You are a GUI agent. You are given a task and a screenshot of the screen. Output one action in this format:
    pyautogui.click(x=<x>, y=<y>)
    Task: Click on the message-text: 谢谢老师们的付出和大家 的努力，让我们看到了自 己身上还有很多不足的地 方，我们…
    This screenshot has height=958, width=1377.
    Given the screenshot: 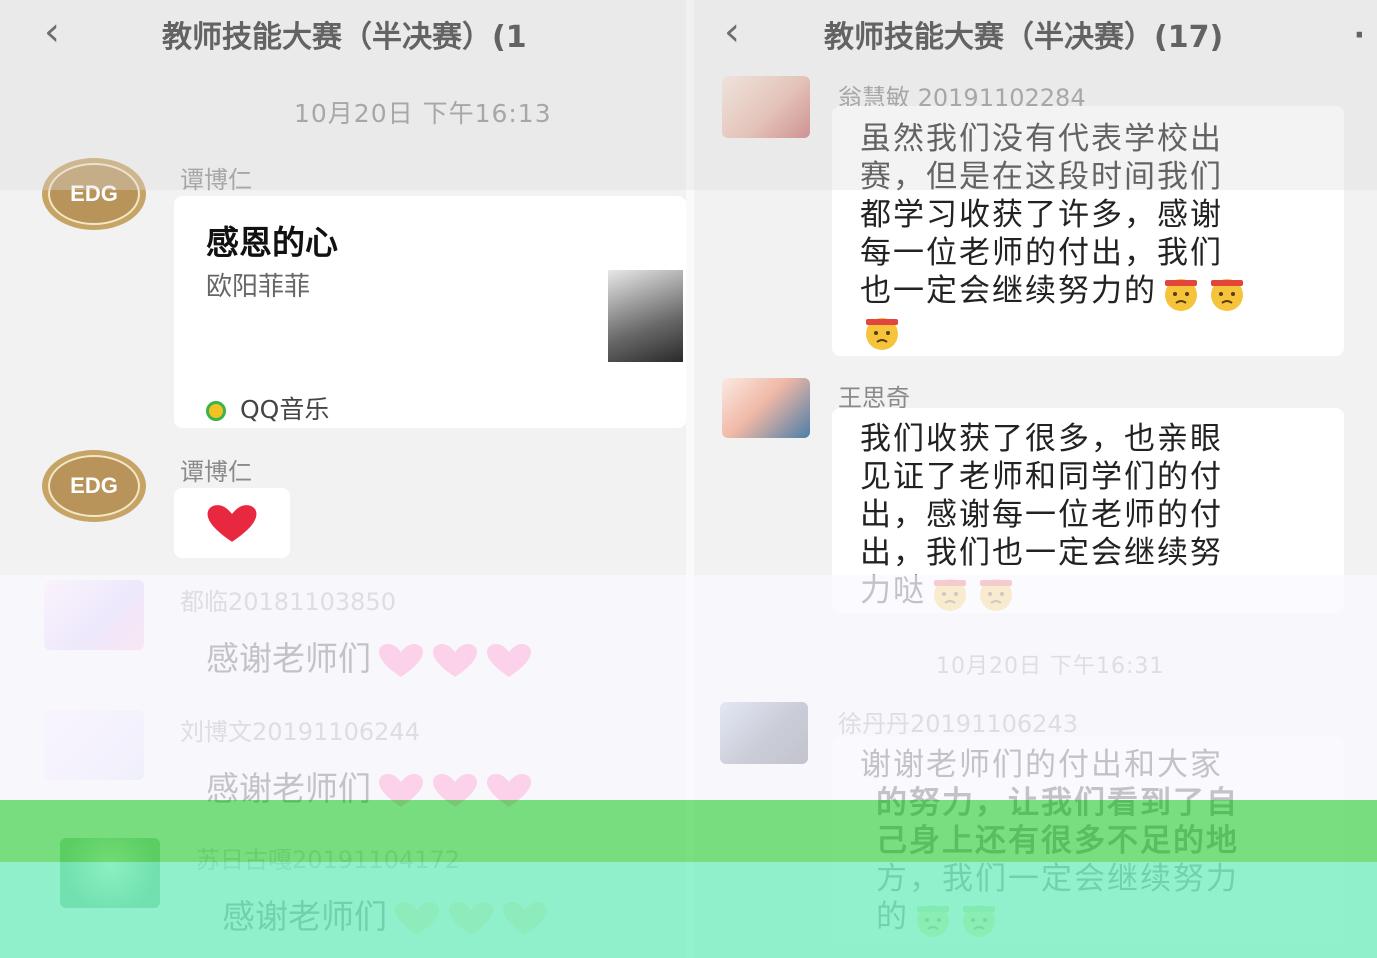 What is the action you would take?
    pyautogui.click(x=1049, y=842)
    